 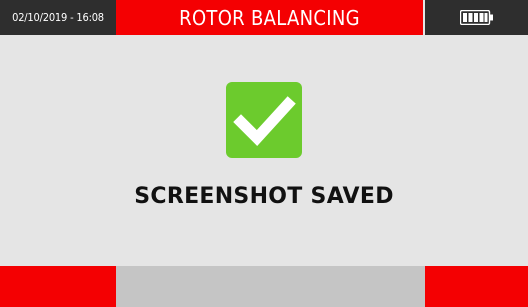 I want to click on header-bar: 02/10/2019 - 16:08 ROTOR BALANCING, so click(x=264, y=17).